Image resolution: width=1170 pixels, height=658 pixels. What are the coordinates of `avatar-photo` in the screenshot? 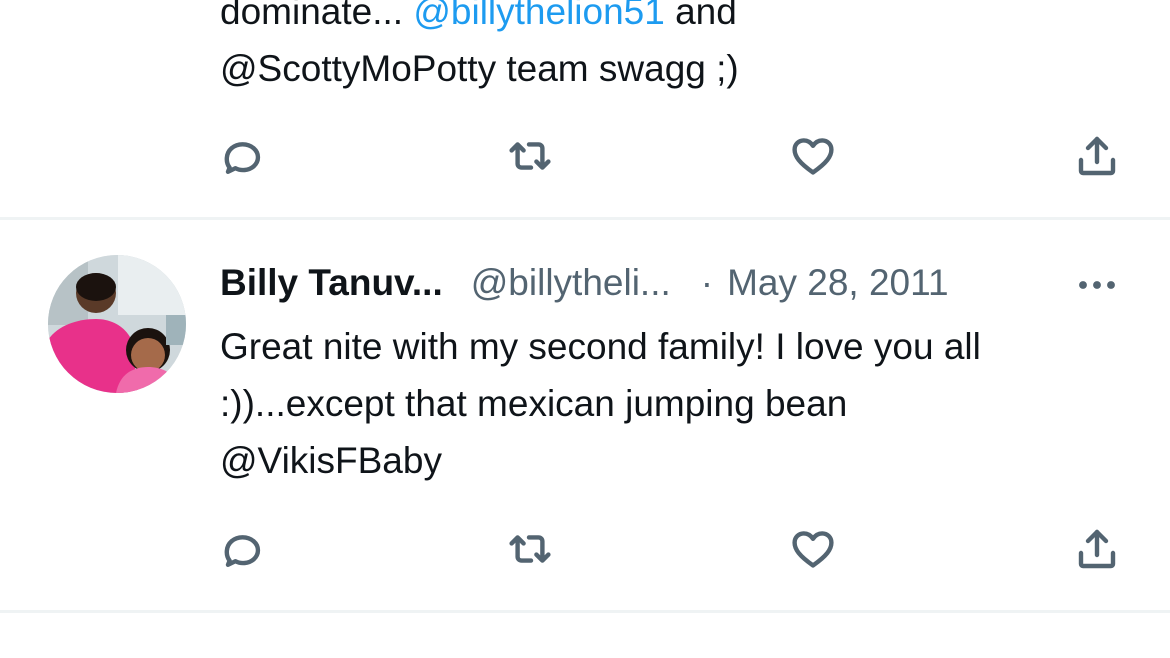 It's located at (117, 324).